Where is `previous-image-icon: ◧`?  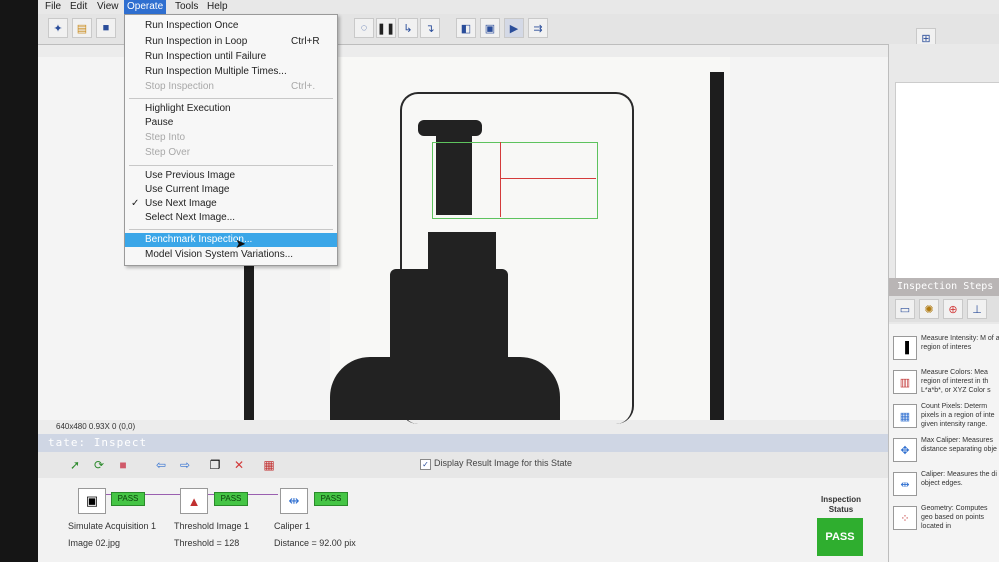 previous-image-icon: ◧ is located at coordinates (466, 28).